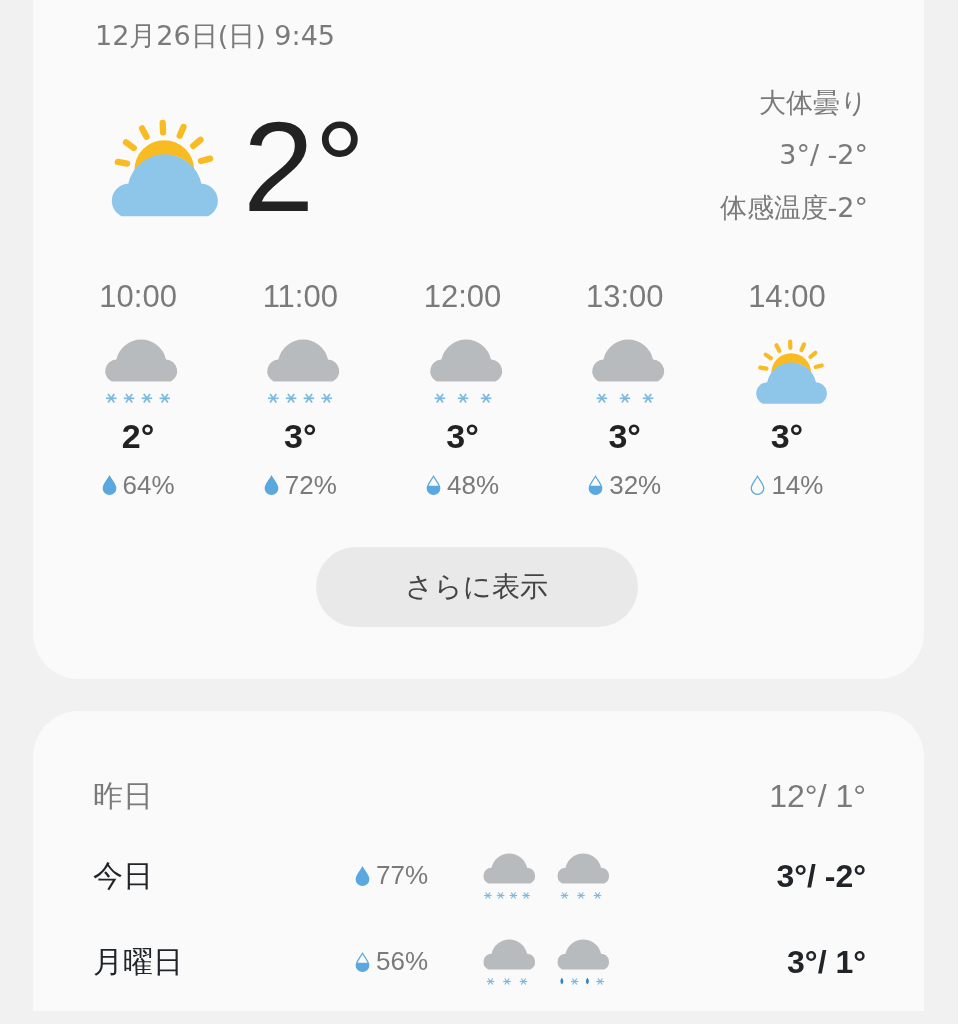 Image resolution: width=958 pixels, height=1024 pixels. I want to click on hourly-temperature: 2°, so click(138, 436).